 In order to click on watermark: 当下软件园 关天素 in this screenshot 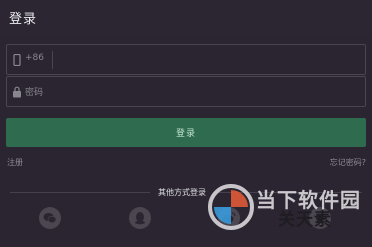, I will do `click(288, 213)`.